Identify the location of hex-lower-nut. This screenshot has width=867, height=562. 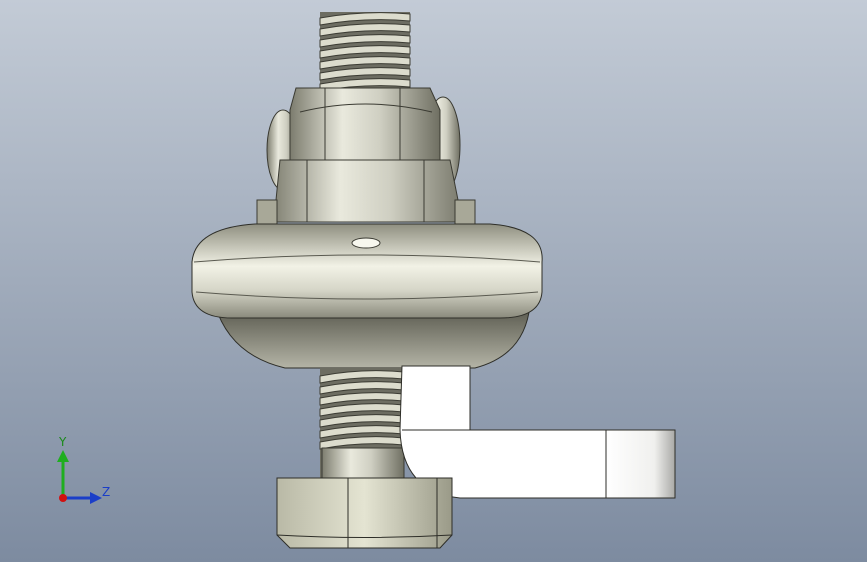
(364, 513).